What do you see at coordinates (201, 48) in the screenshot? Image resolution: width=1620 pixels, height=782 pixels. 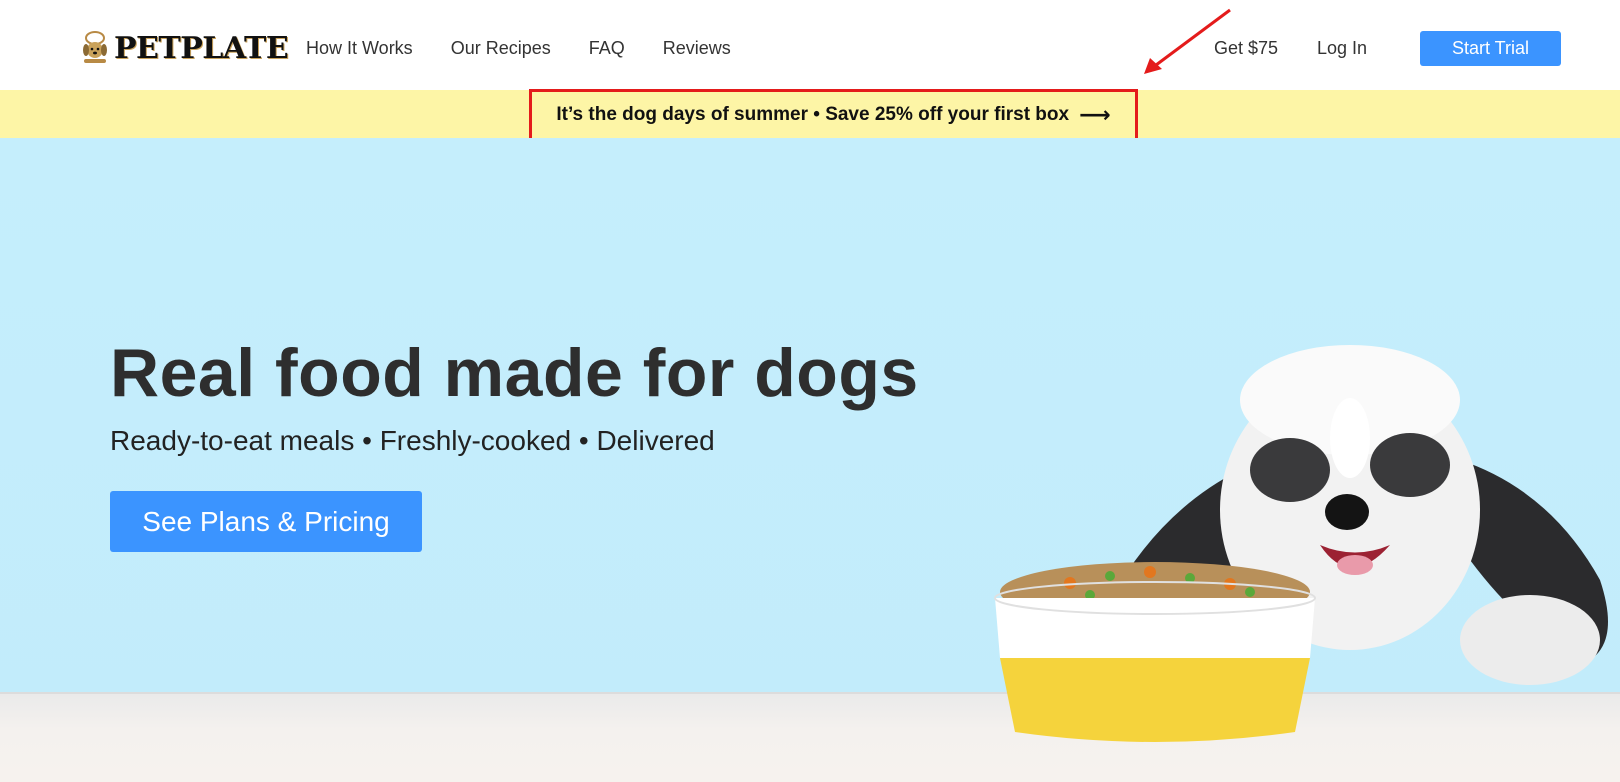 I see `logo-wordmark: PETPLATE` at bounding box center [201, 48].